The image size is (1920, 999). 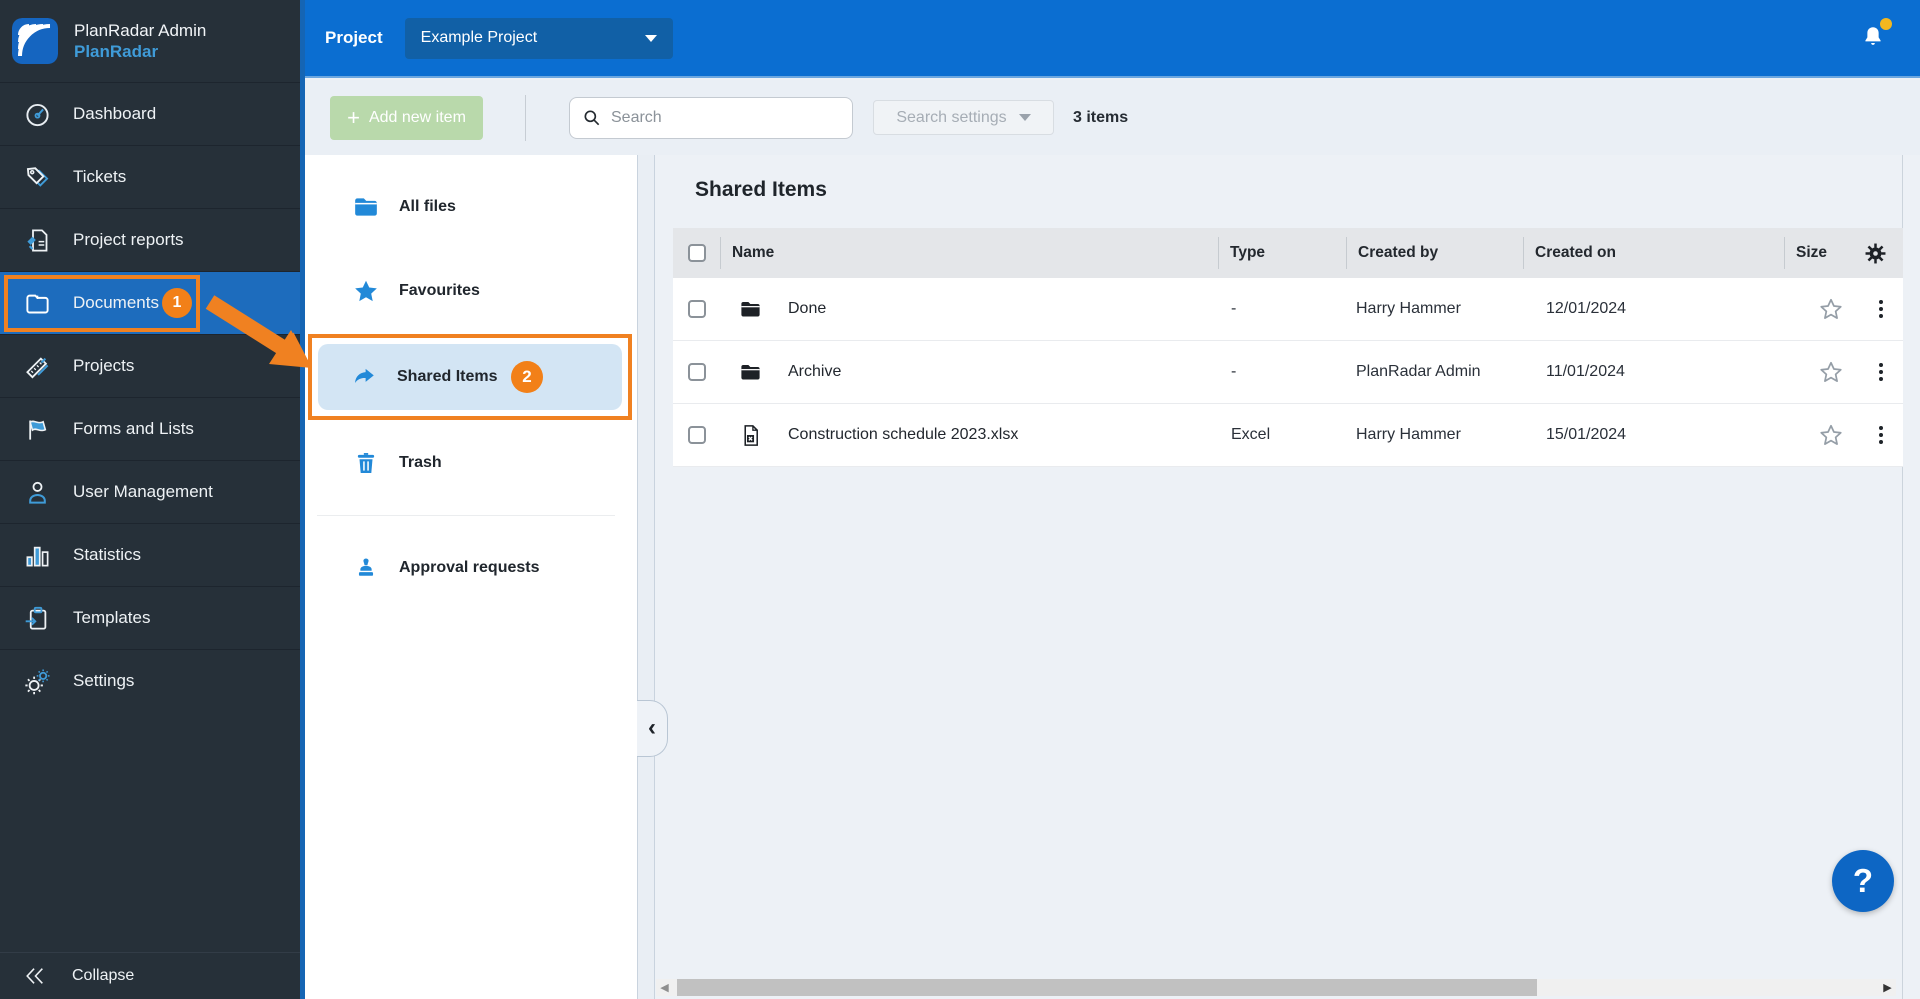 I want to click on scrollbar-thumb, so click(x=1107, y=987).